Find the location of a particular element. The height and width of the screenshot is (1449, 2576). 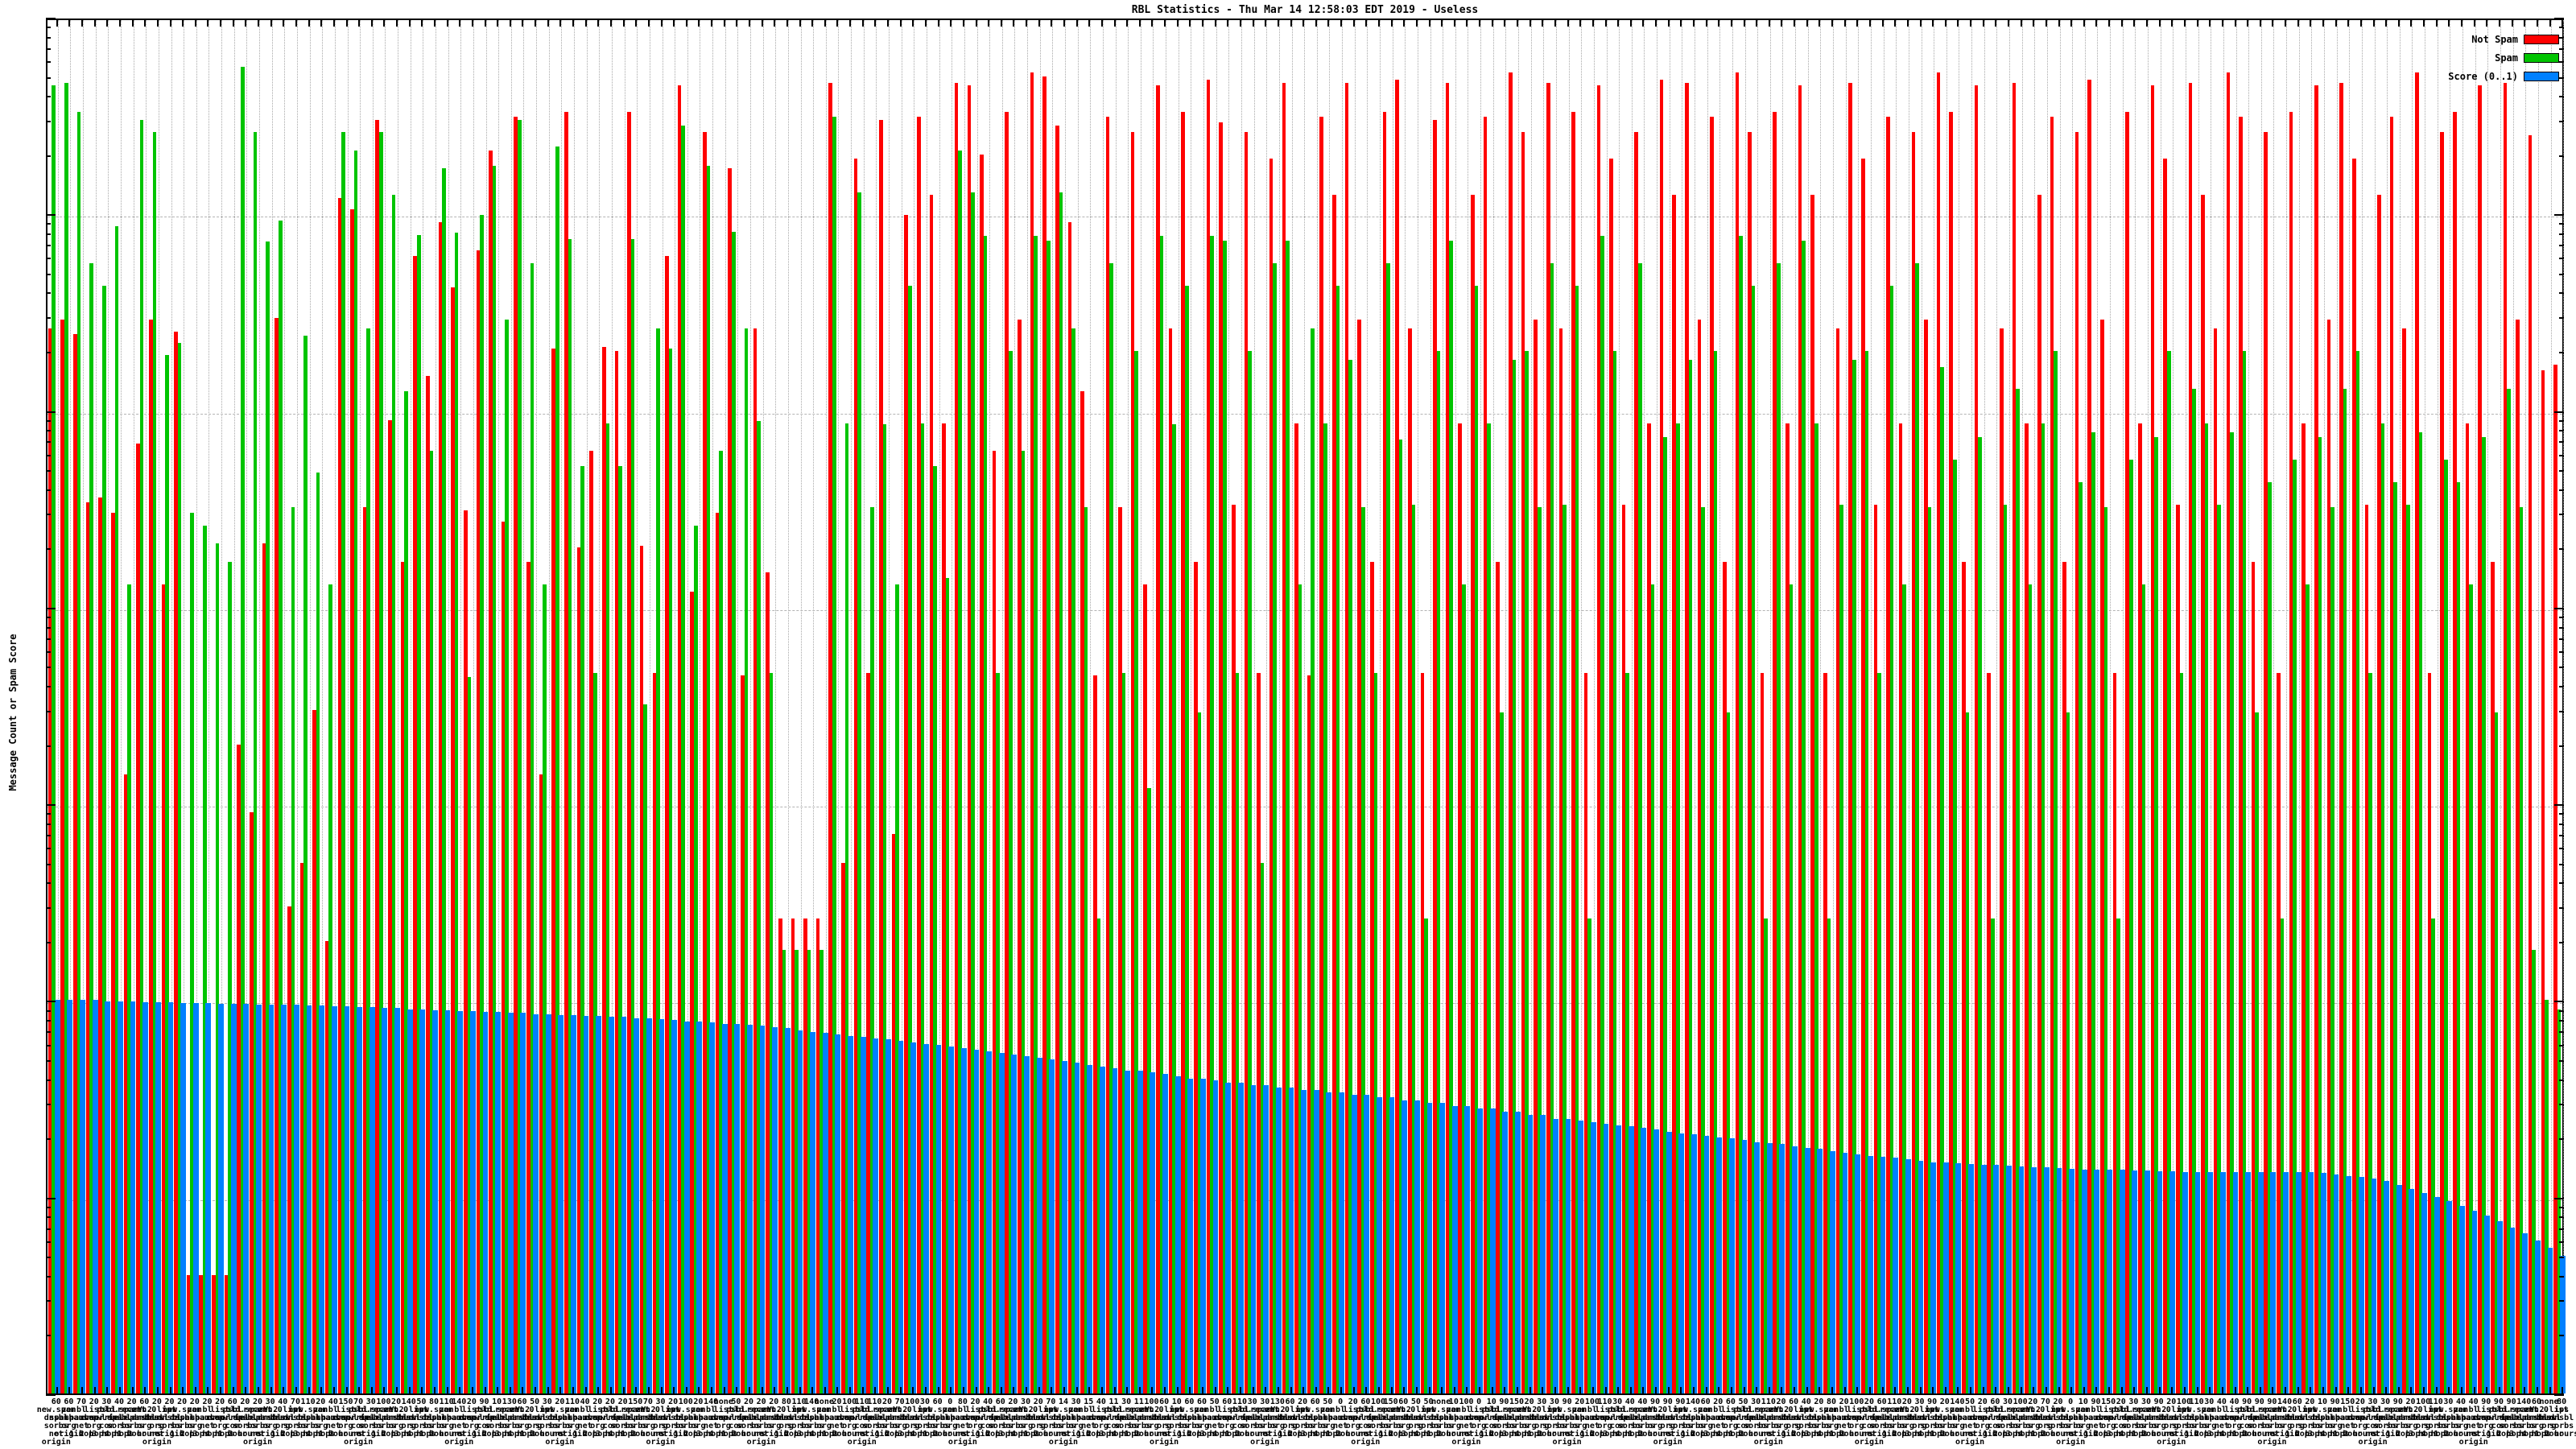

x-tick-label: 80 ips dnsbl sorbs 2 hours is located at coordinates (2560, 1418).